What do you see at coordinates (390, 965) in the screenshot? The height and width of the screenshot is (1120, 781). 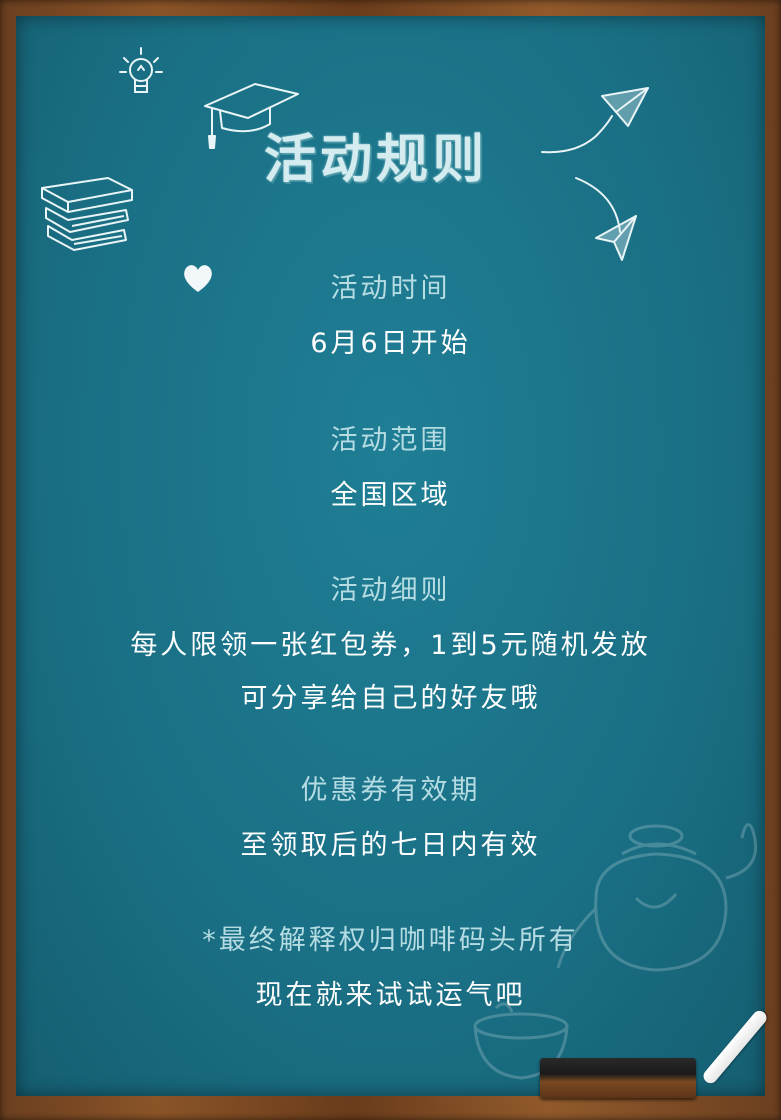 I see `section-disclaimer: *最终解释权归咖啡码头所有 现在就来试试运气吧` at bounding box center [390, 965].